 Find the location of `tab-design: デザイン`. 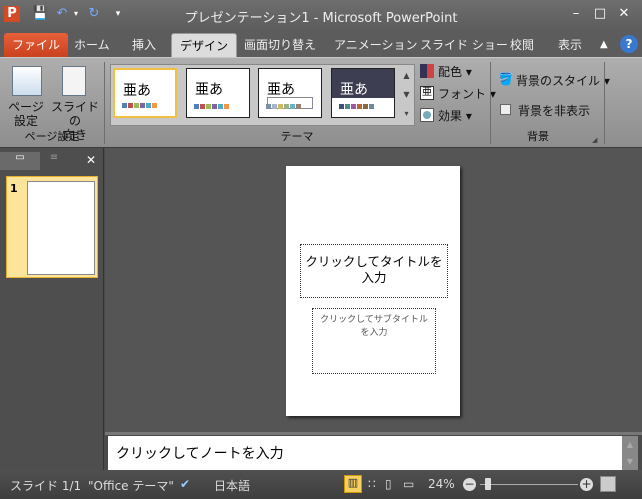

tab-design: デザイン is located at coordinates (204, 45).